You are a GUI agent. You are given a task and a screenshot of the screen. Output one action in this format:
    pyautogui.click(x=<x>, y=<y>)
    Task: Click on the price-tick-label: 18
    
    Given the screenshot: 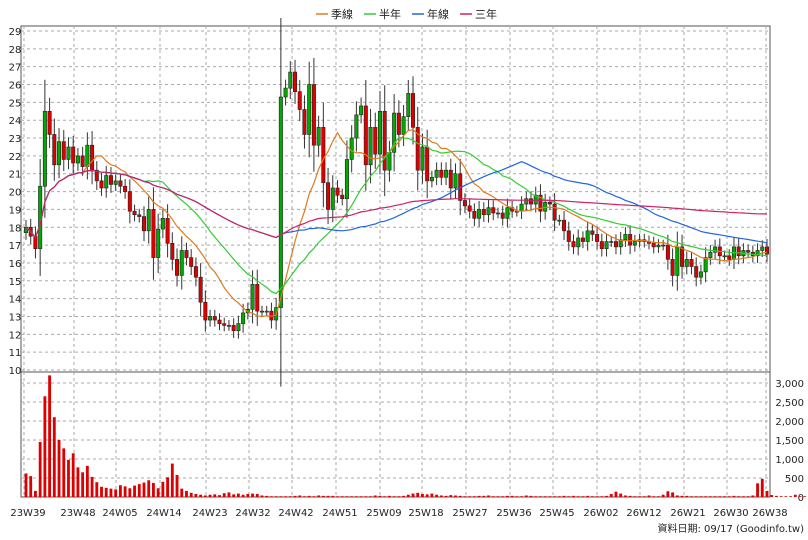 What is the action you would take?
    pyautogui.click(x=15, y=228)
    